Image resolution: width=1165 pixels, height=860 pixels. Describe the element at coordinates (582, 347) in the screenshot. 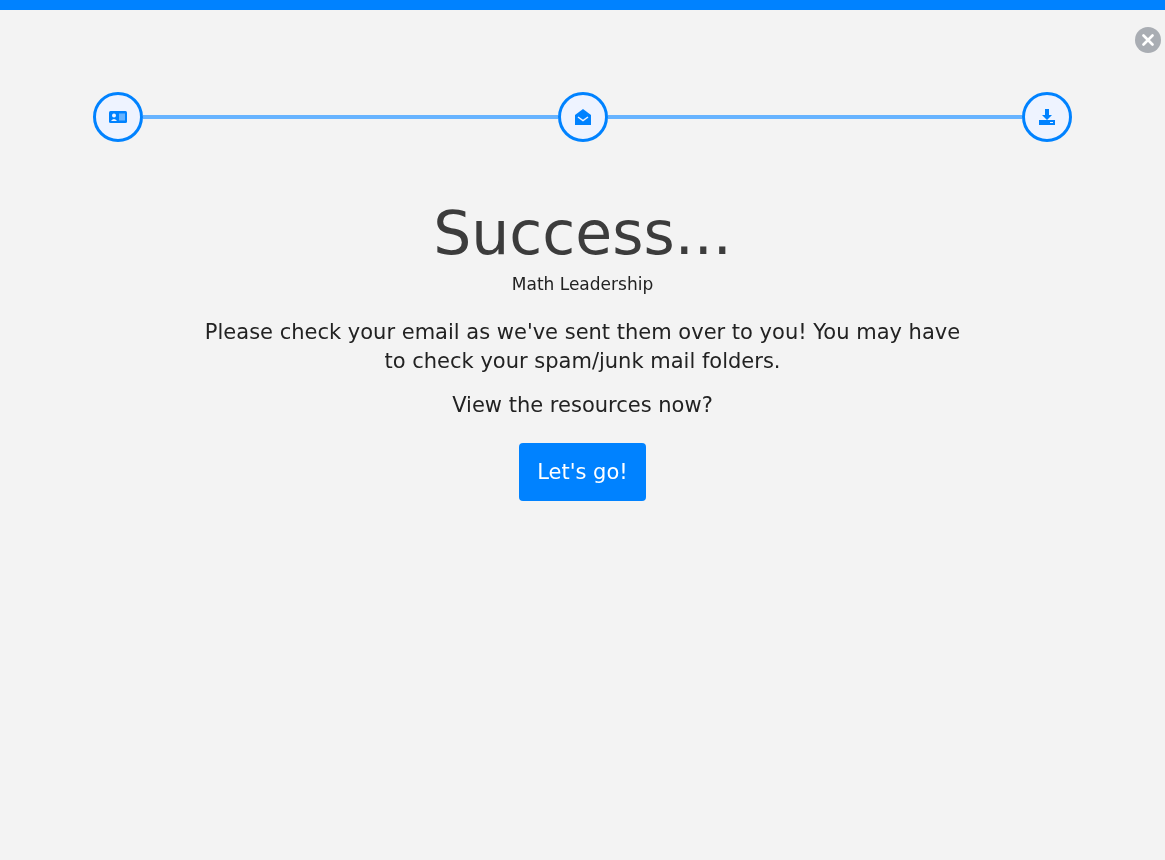

I see `message-text: Please check your email as we've sent them over to you! You may have to check your spam/junk mail folders.` at that location.